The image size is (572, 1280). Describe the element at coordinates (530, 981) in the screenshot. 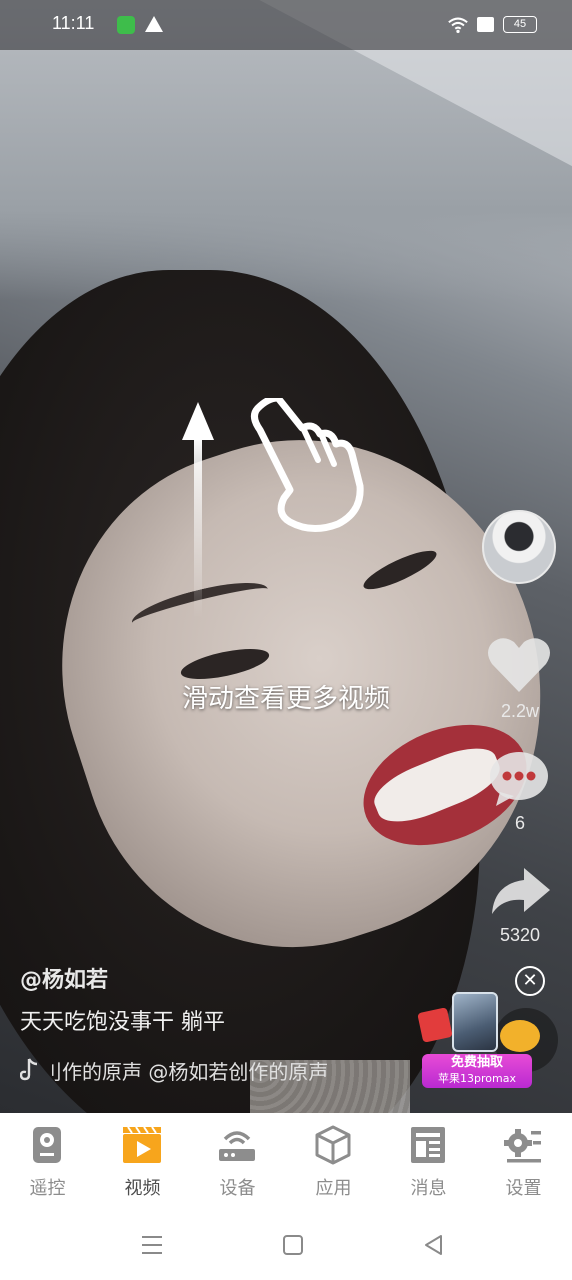

I see `ad-close-button: ✕` at that location.